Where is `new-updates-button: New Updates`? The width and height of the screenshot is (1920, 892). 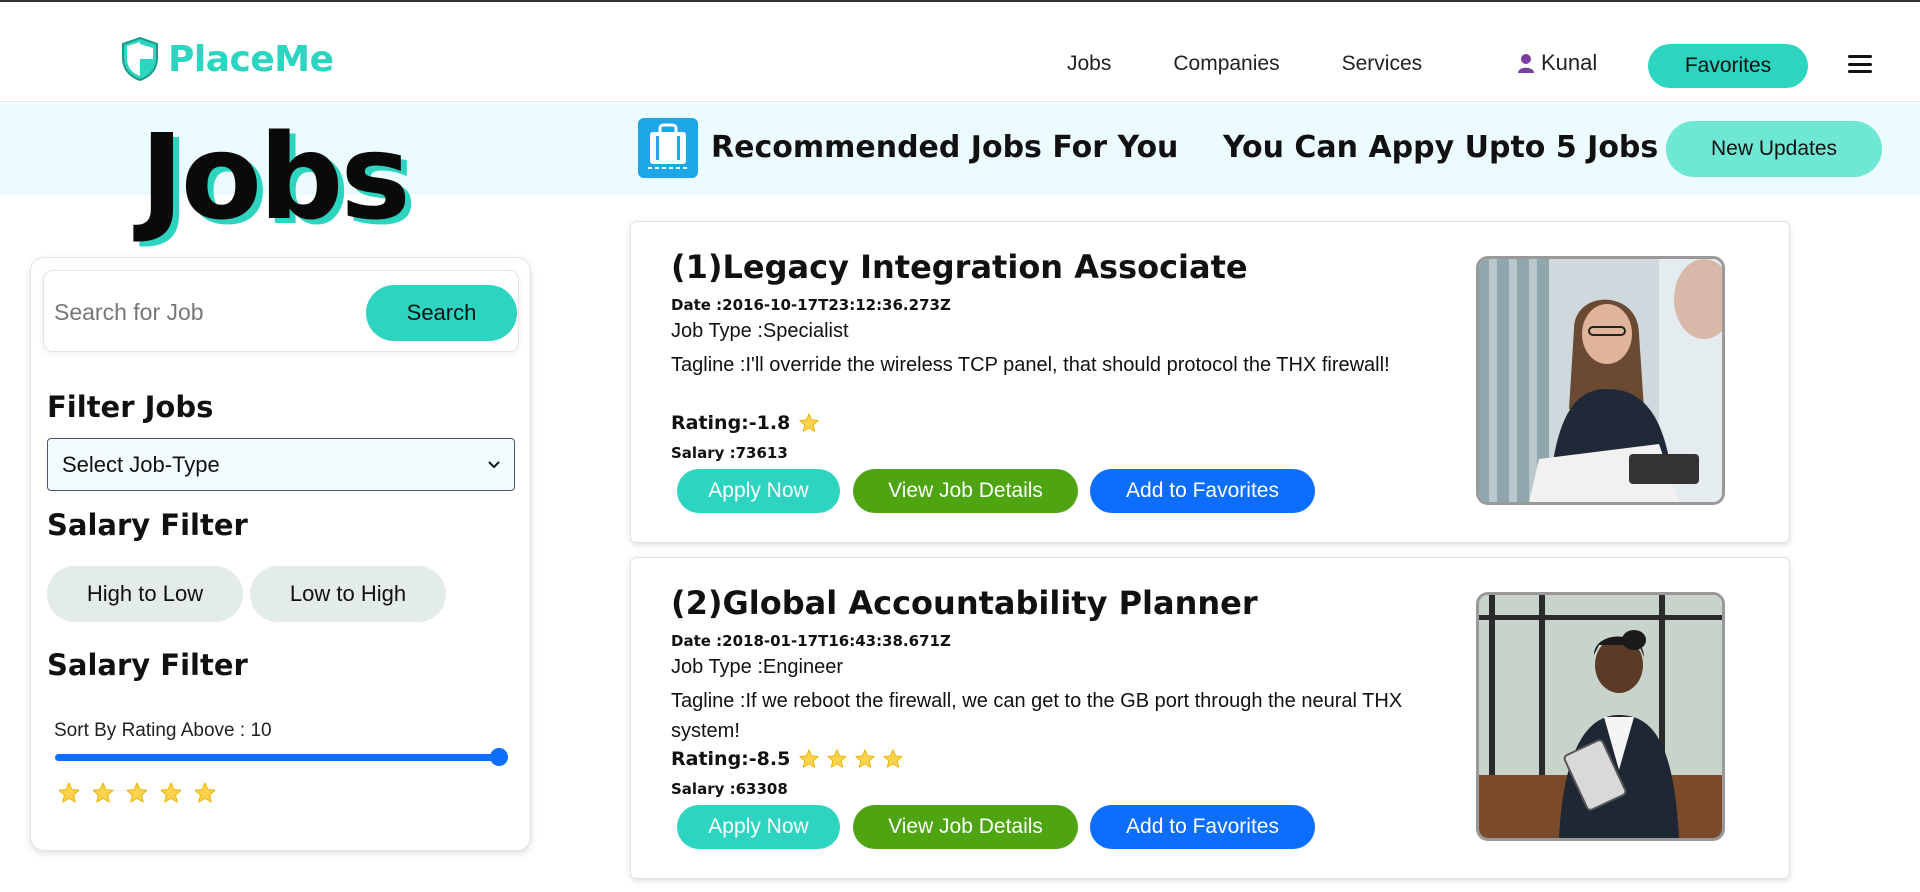
new-updates-button: New Updates is located at coordinates (1774, 149).